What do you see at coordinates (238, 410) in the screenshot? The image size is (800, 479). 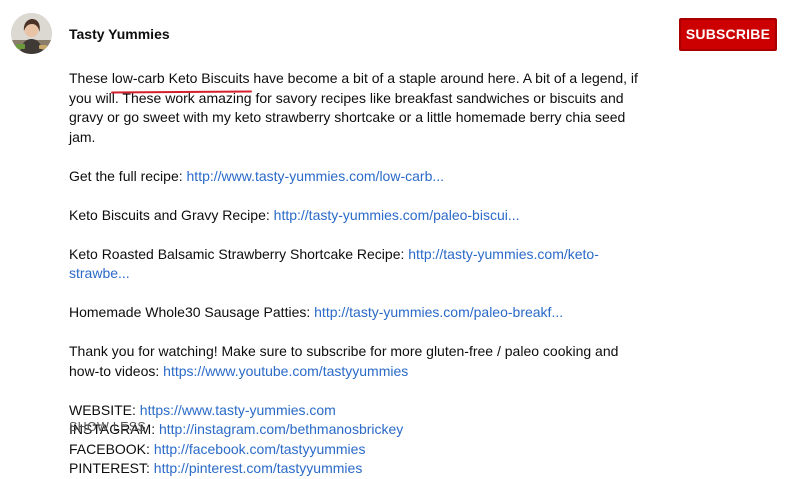 I see `website-link: https://www.tasty-yummies.com` at bounding box center [238, 410].